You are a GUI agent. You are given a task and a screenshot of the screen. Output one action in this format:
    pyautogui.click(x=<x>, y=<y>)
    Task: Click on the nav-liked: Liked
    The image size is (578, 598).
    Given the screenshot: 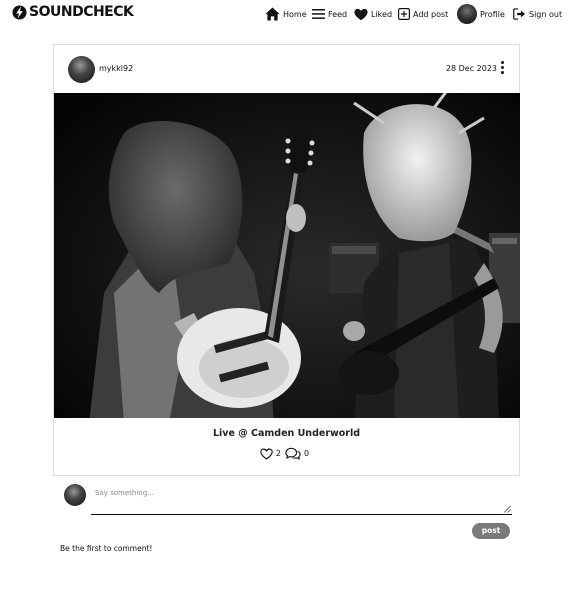 What is the action you would take?
    pyautogui.click(x=373, y=14)
    